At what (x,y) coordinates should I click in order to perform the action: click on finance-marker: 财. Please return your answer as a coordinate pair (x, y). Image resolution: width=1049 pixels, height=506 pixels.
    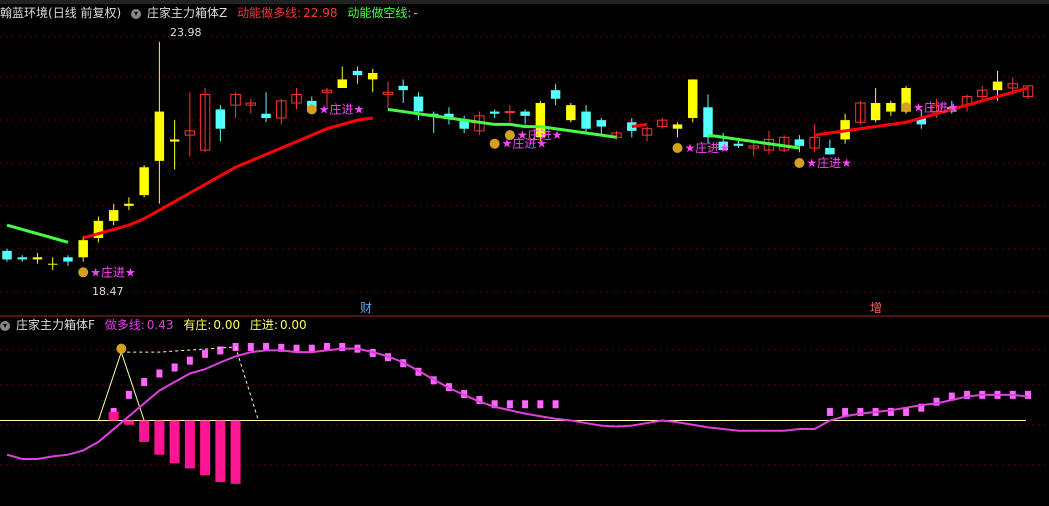
    Looking at the image, I should click on (366, 308).